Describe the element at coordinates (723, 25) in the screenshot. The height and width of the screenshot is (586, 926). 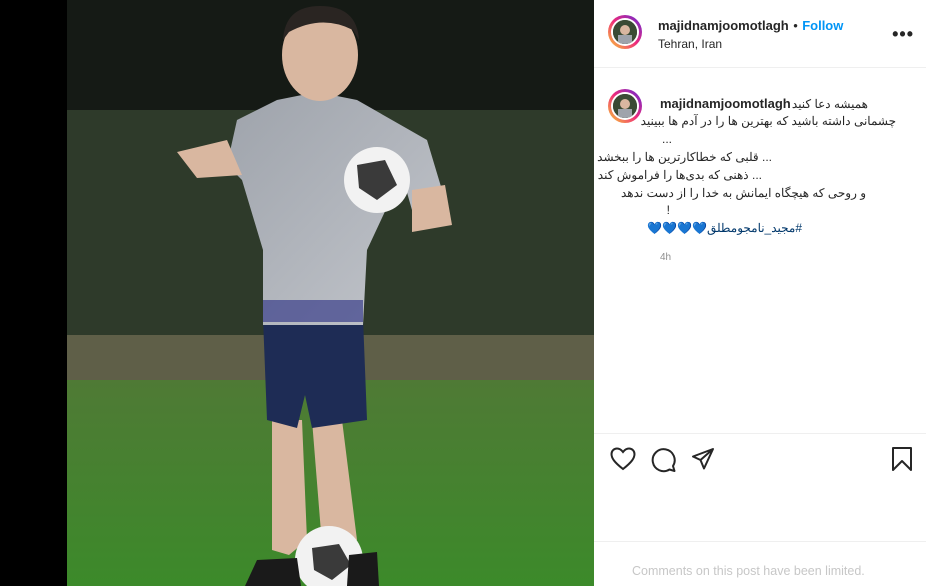
I see `header-username: majidnamjoomotlagh` at that location.